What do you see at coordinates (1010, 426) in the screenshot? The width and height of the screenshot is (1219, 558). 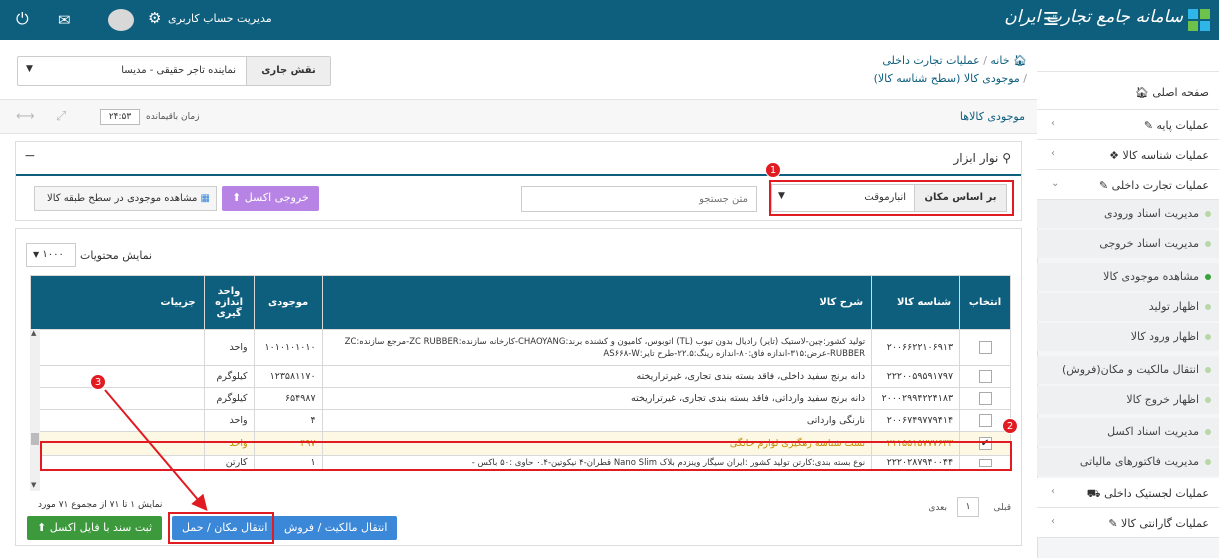 I see `annotation-badge: 2` at bounding box center [1010, 426].